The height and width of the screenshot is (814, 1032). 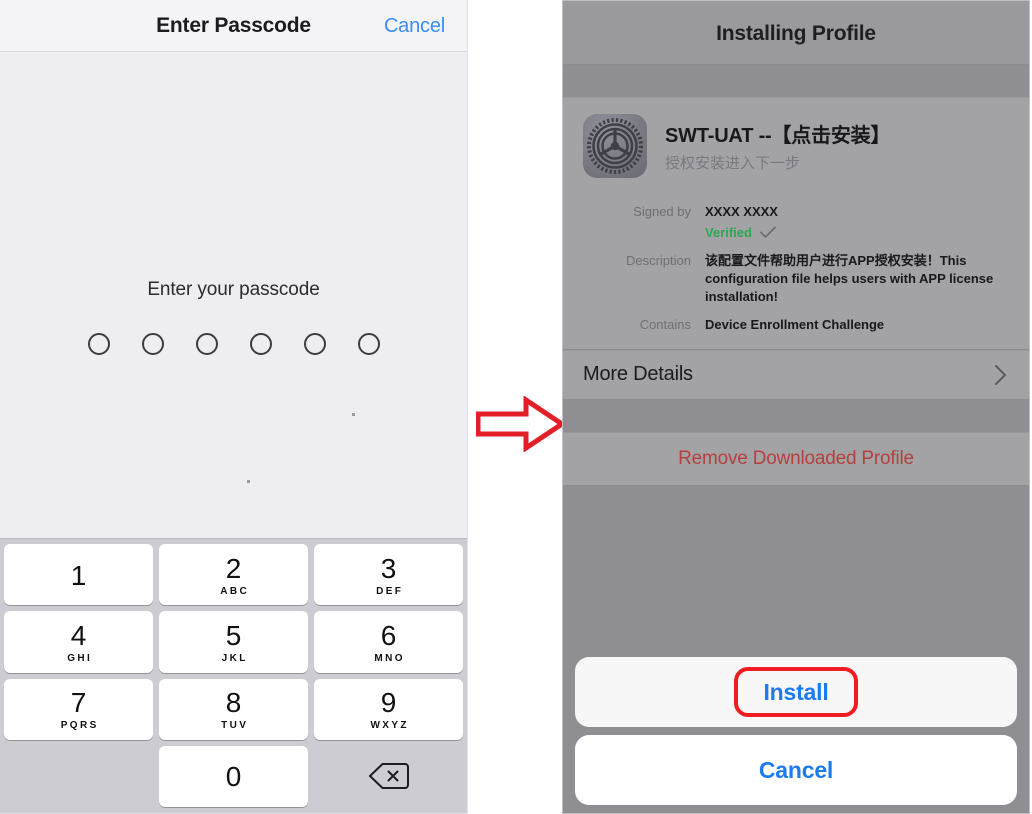 I want to click on key-6: 6 MNO, so click(x=388, y=642).